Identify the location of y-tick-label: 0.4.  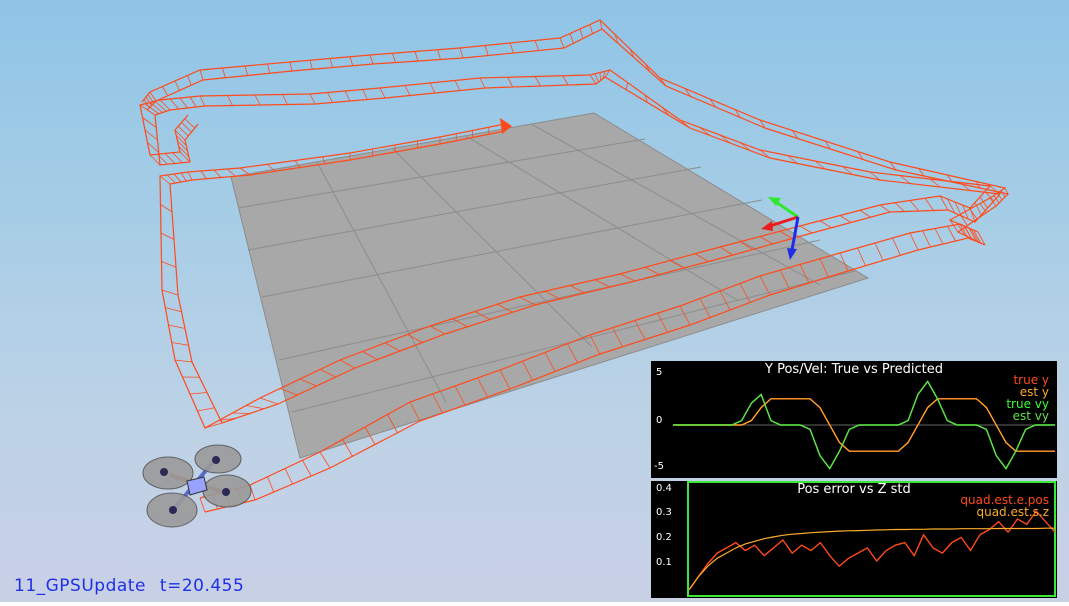
(664, 488).